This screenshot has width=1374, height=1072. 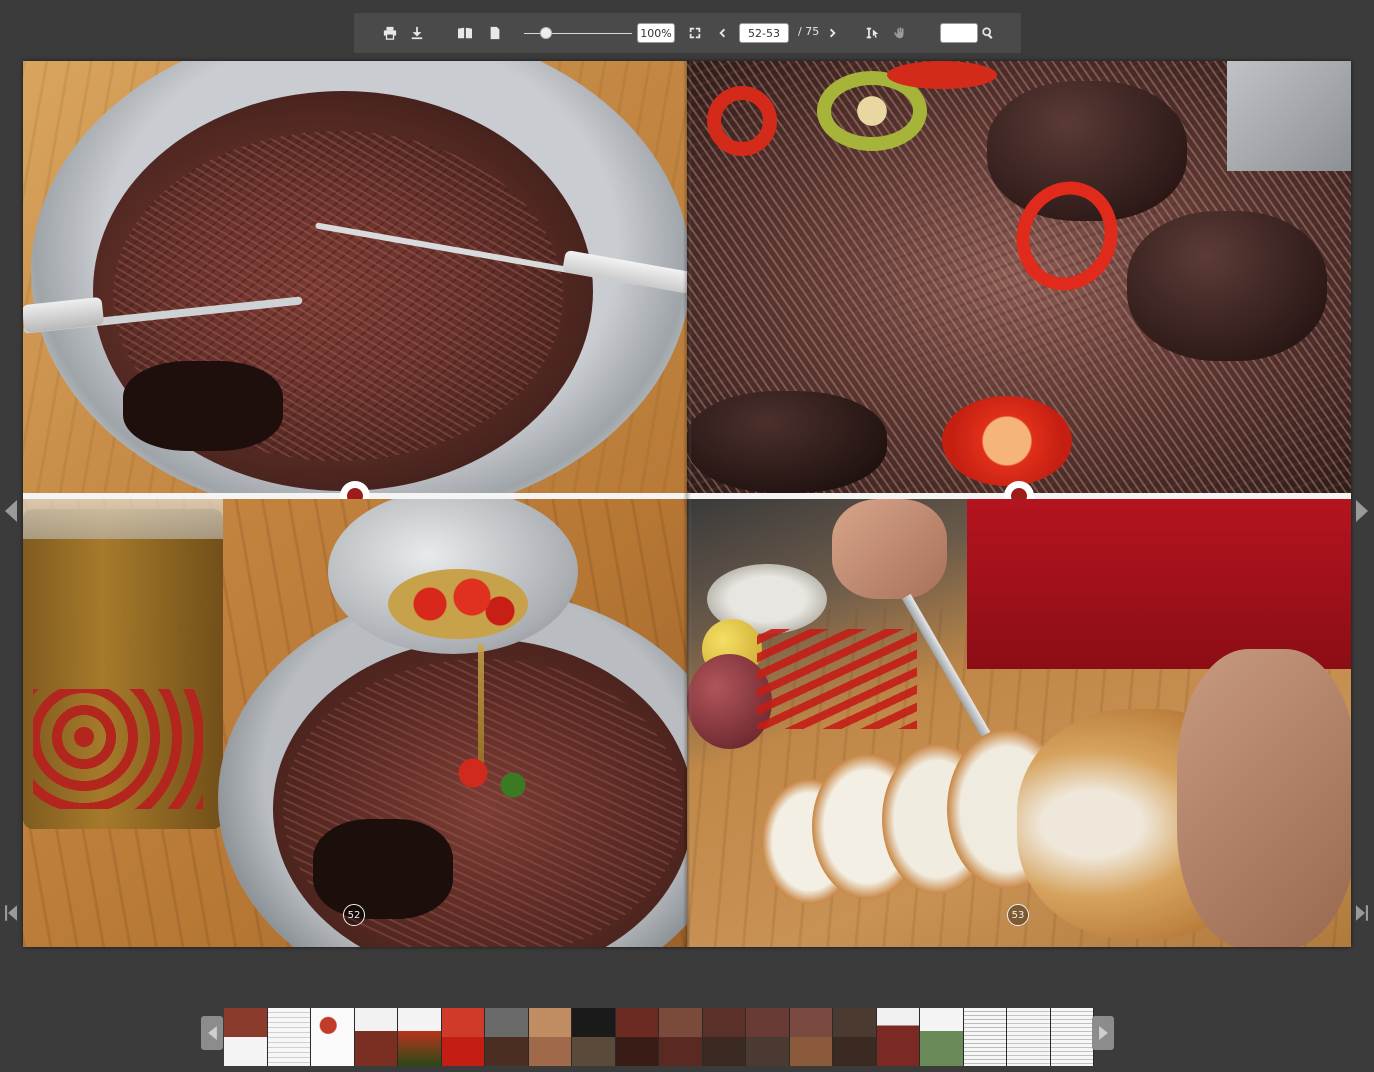 What do you see at coordinates (722, 33) in the screenshot?
I see `previous-page-icon` at bounding box center [722, 33].